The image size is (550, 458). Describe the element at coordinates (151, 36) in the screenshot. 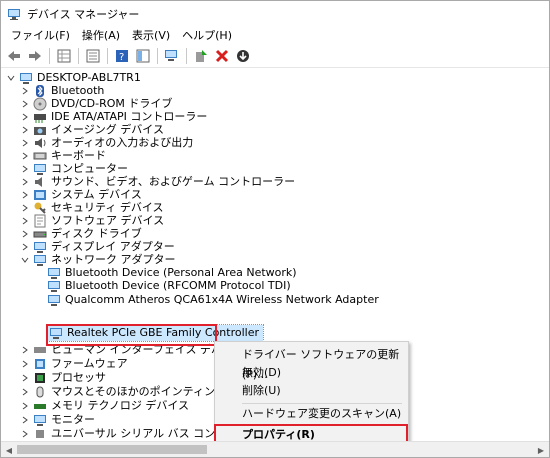

I see `menu-view: 表示(V)` at that location.